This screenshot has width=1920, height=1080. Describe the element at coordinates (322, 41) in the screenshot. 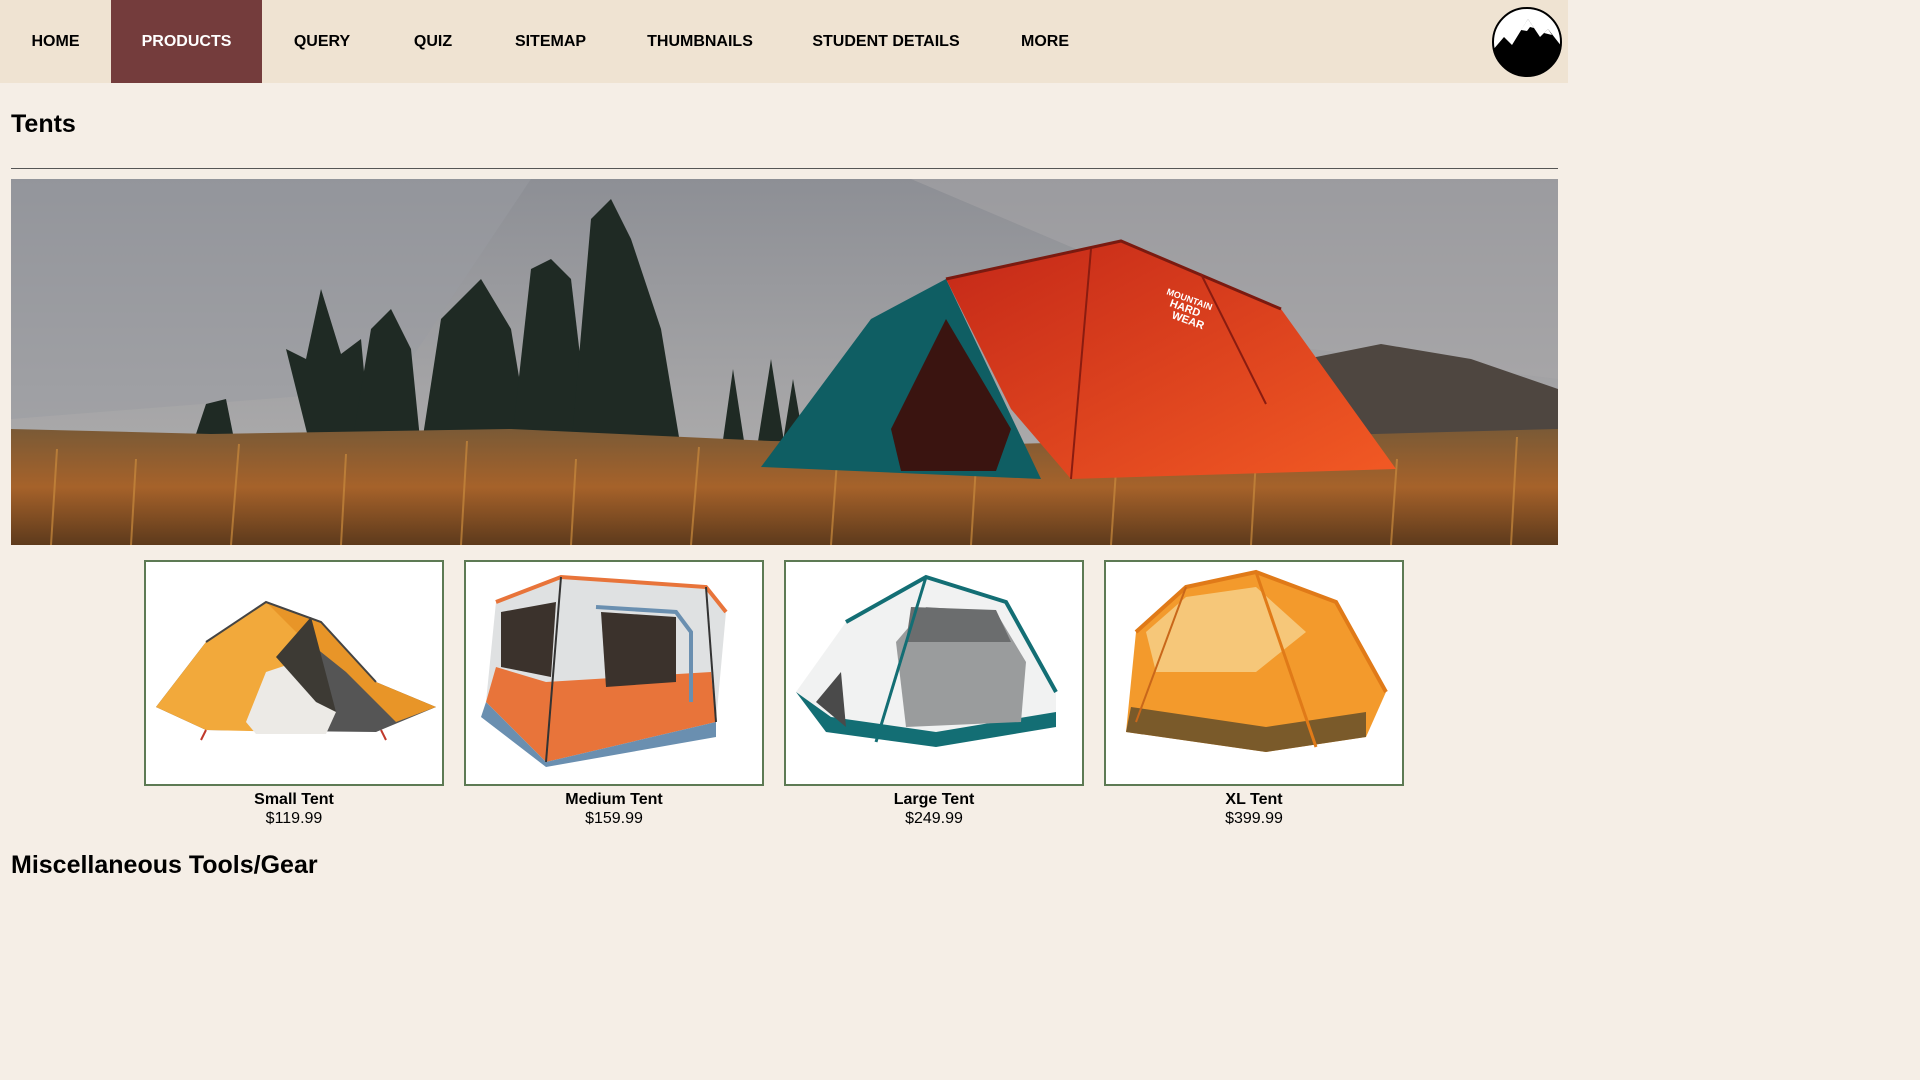

I see `nav-query: QUERY` at that location.